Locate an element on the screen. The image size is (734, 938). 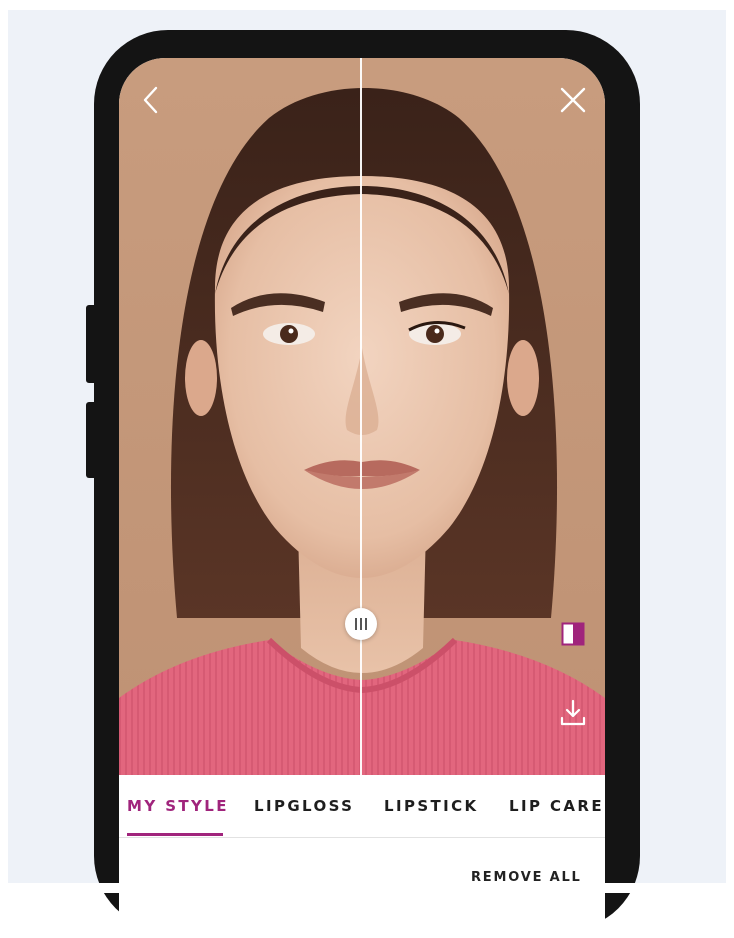
drag-handle-icon is located at coordinates (361, 624).